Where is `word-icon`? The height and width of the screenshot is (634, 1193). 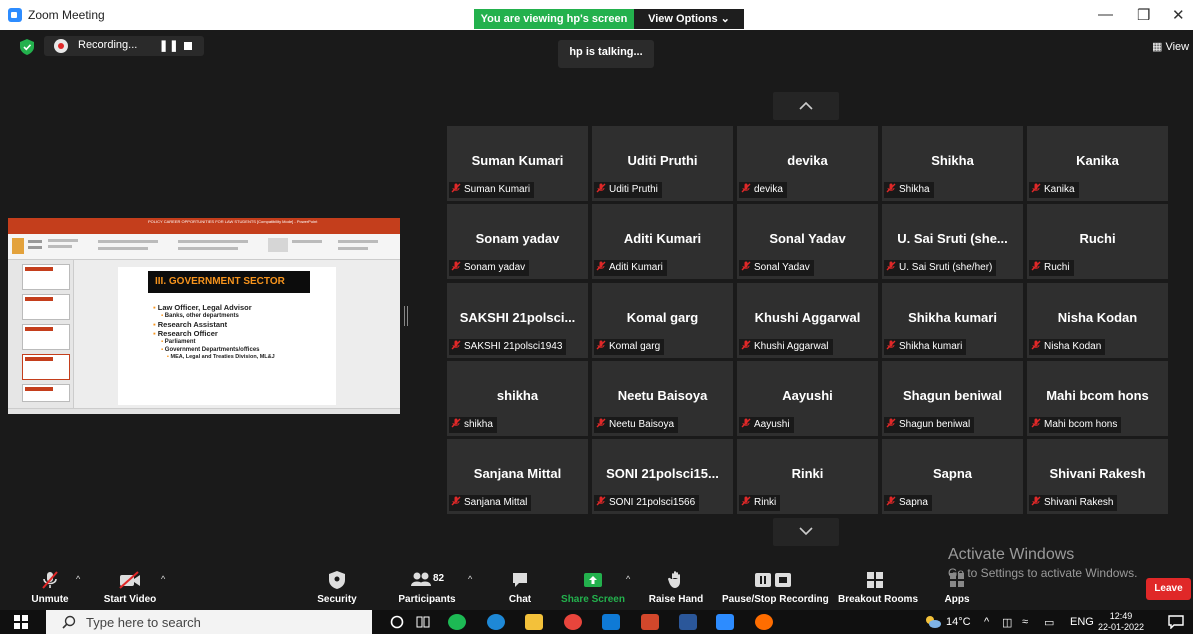 word-icon is located at coordinates (688, 622).